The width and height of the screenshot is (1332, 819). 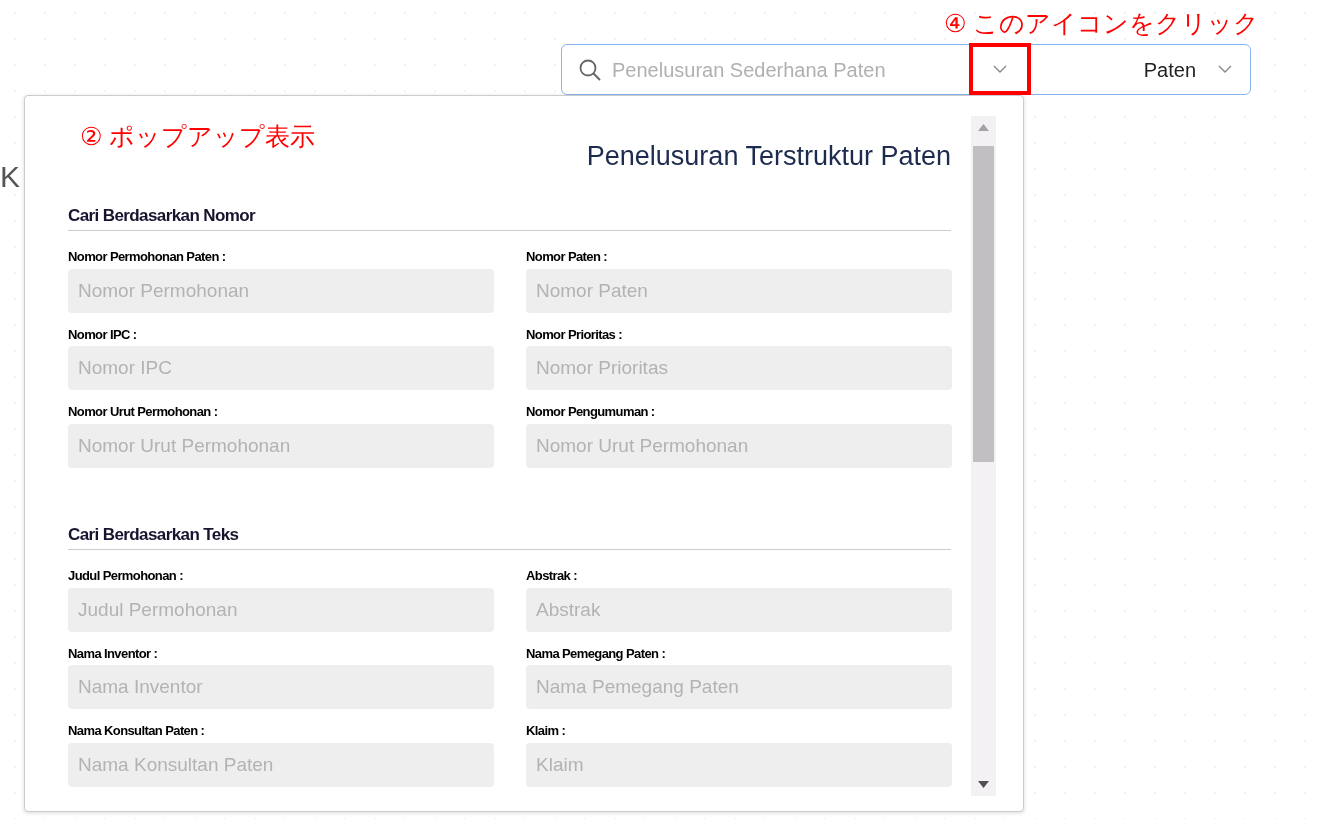 I want to click on annotation-text: ② ポップアップ表示, so click(x=198, y=136).